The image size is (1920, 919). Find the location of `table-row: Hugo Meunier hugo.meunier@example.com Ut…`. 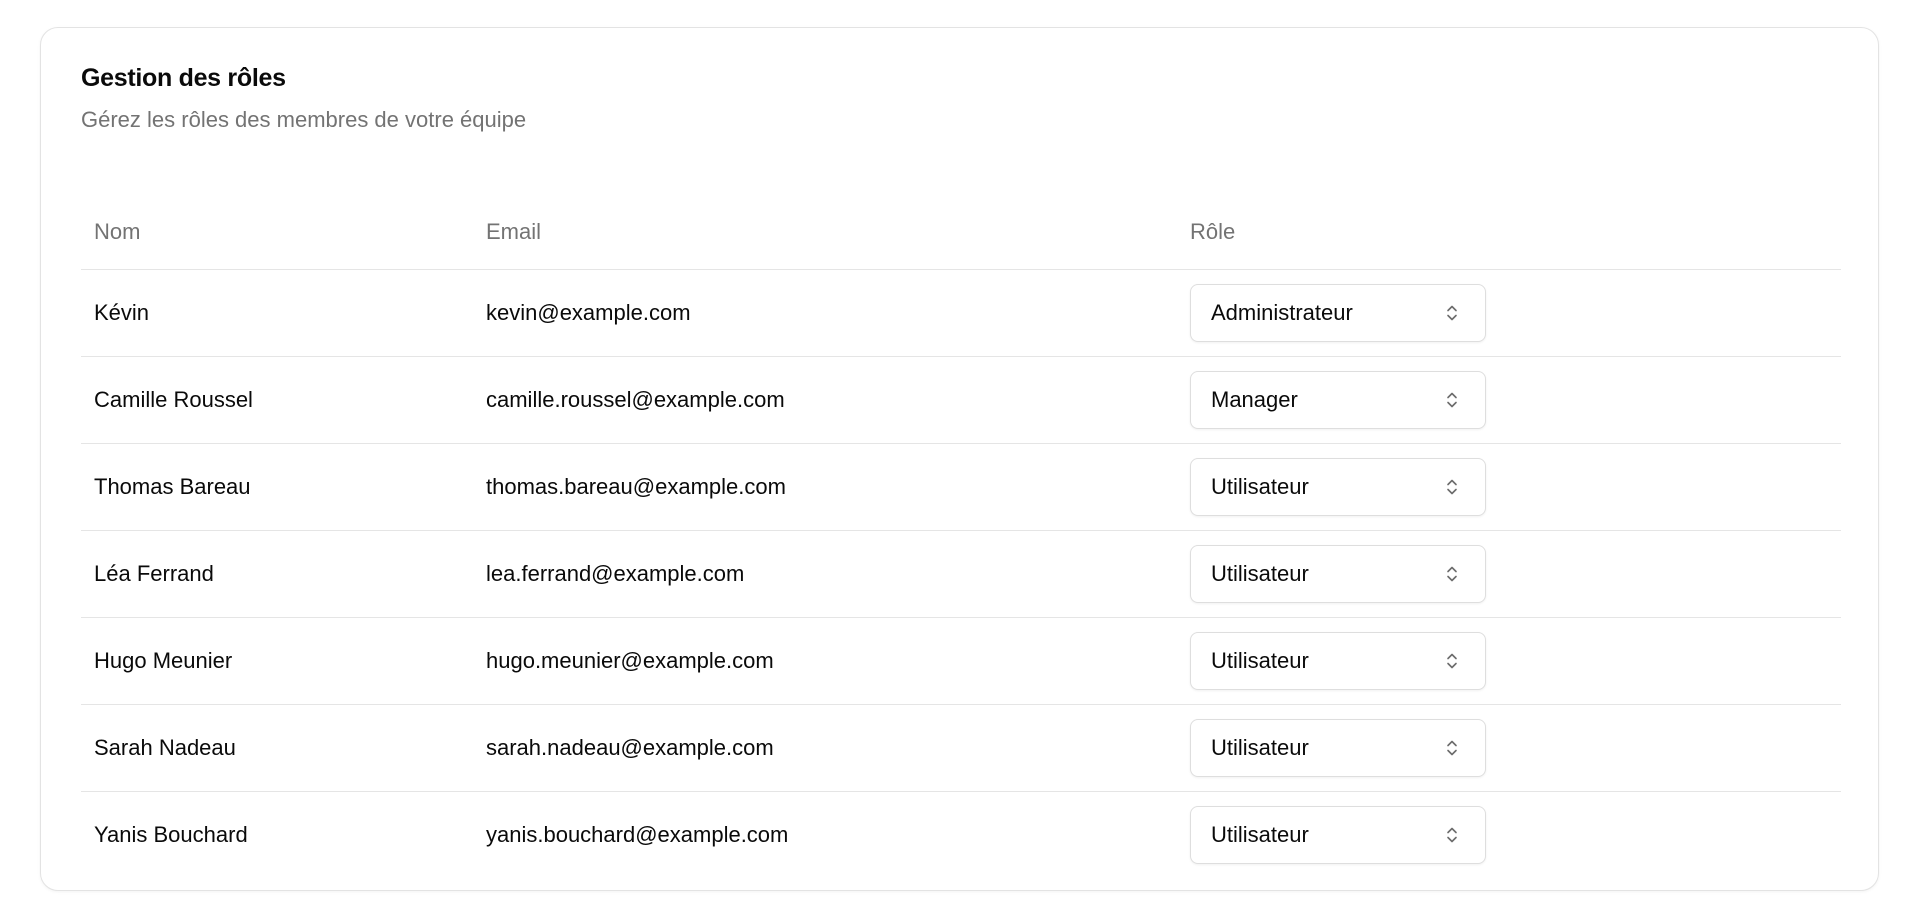

table-row: Hugo Meunier hugo.meunier@example.com Ut… is located at coordinates (961, 661).